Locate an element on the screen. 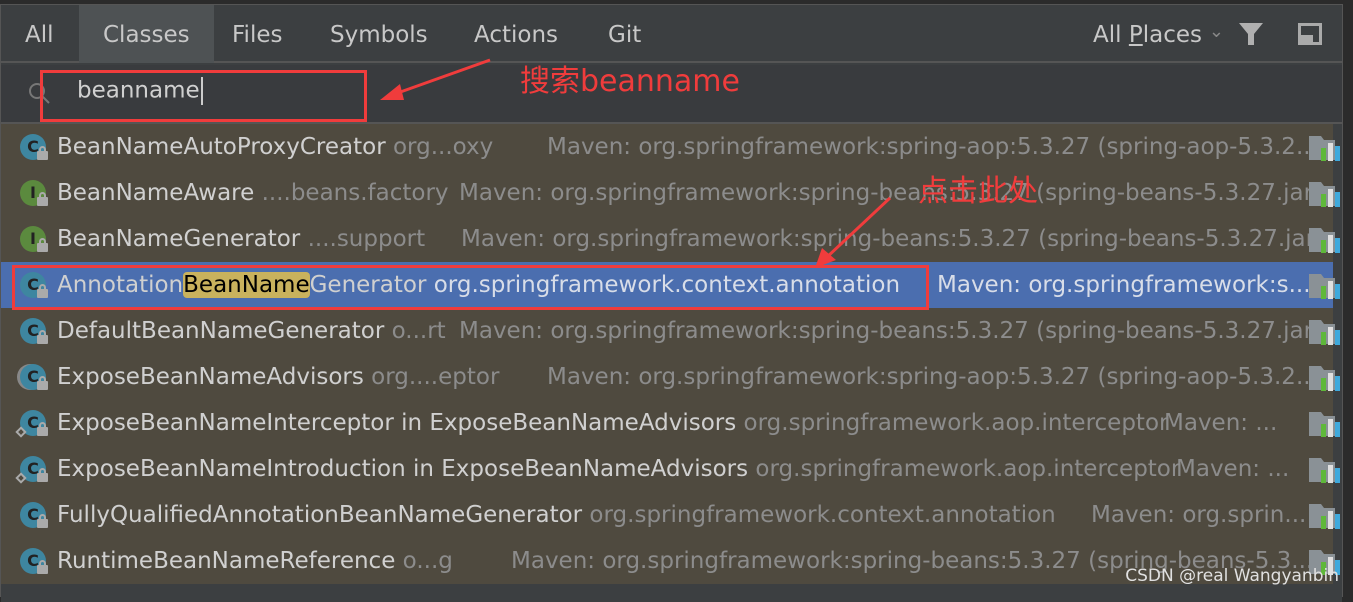 This screenshot has width=1353, height=602. result-name-text: BeanNameAware is located at coordinates (156, 193).